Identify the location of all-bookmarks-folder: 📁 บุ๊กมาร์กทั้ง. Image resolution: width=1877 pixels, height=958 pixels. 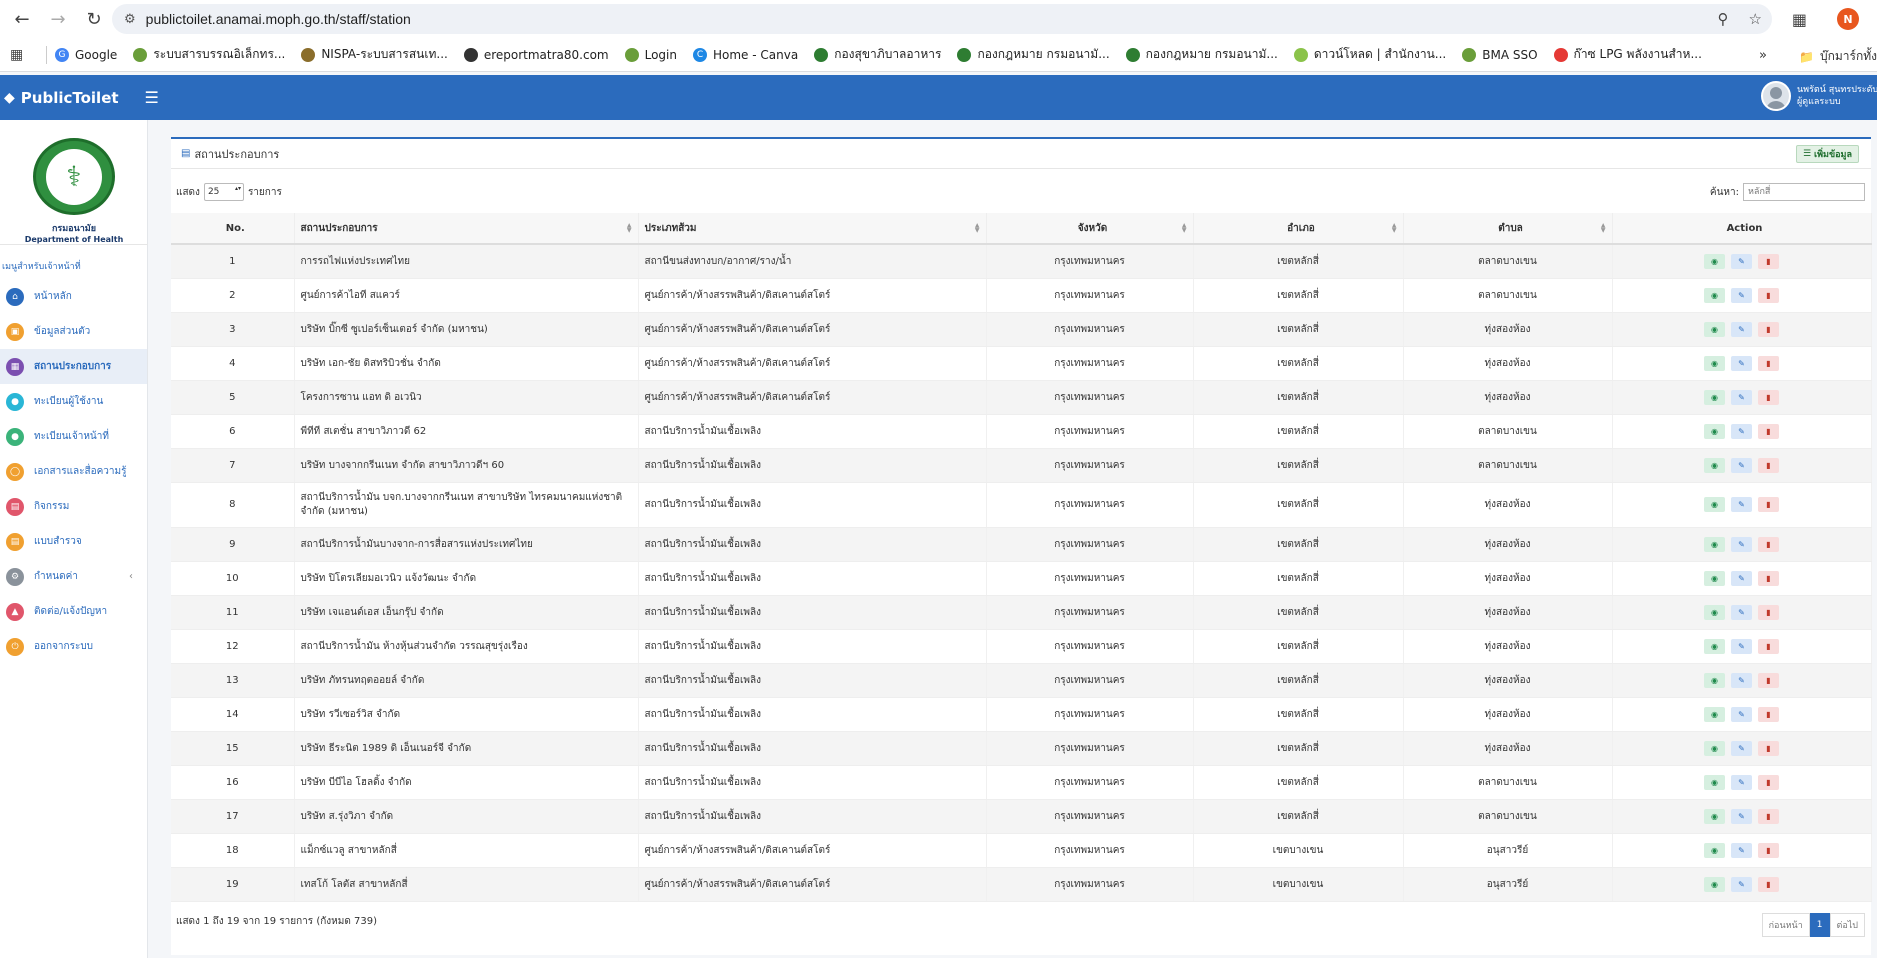
(1838, 56).